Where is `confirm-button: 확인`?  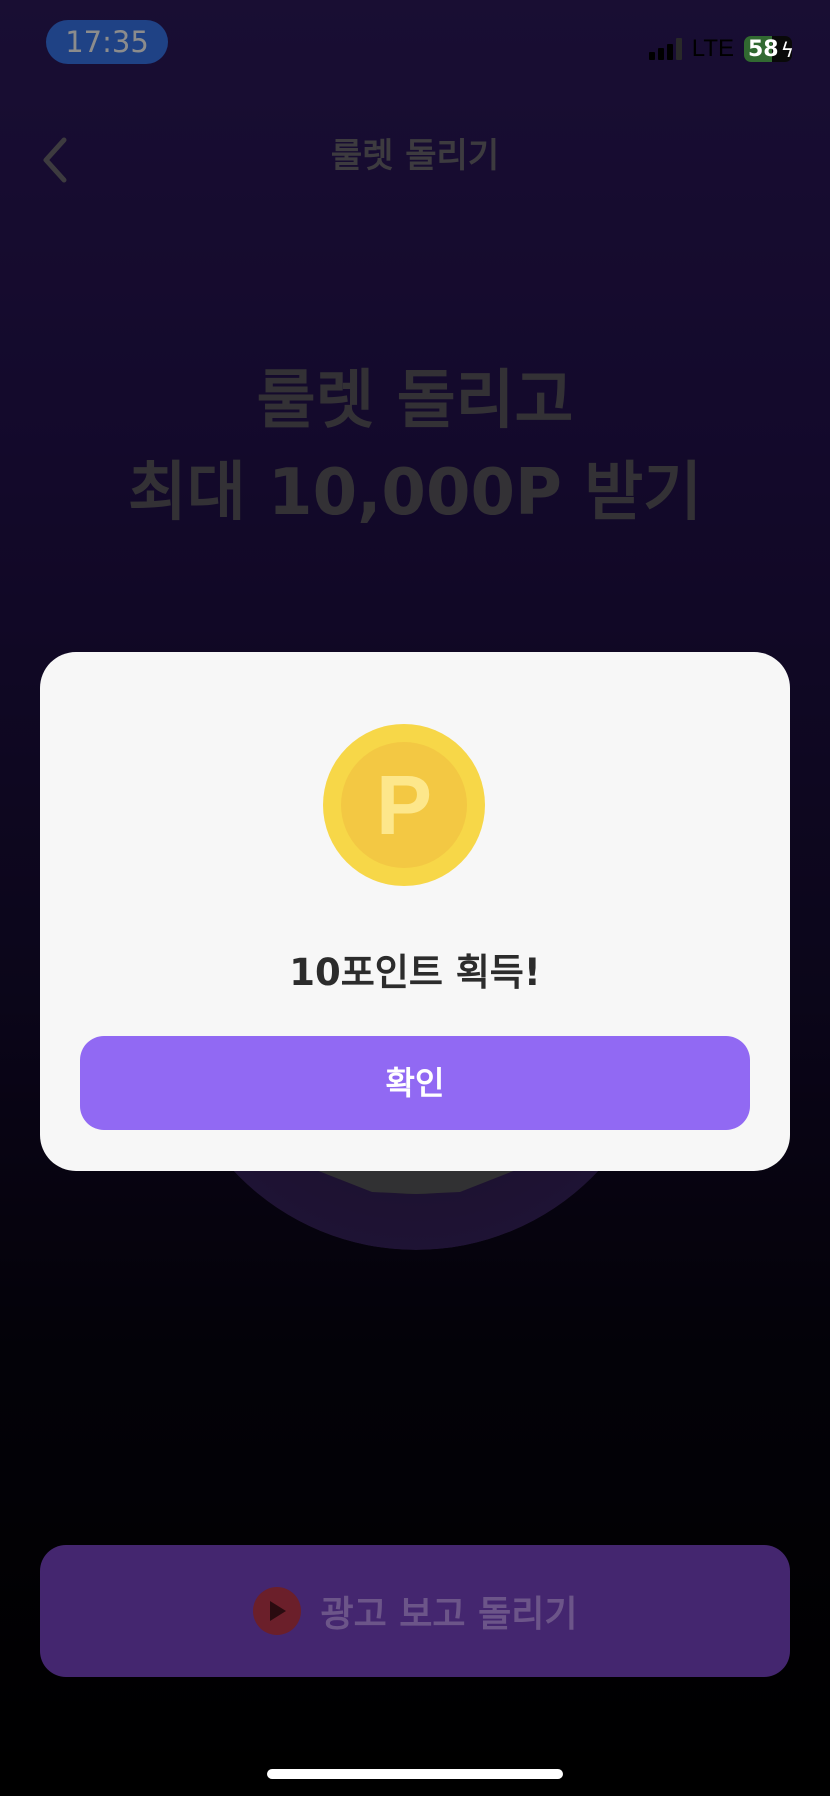
confirm-button: 확인 is located at coordinates (415, 1083).